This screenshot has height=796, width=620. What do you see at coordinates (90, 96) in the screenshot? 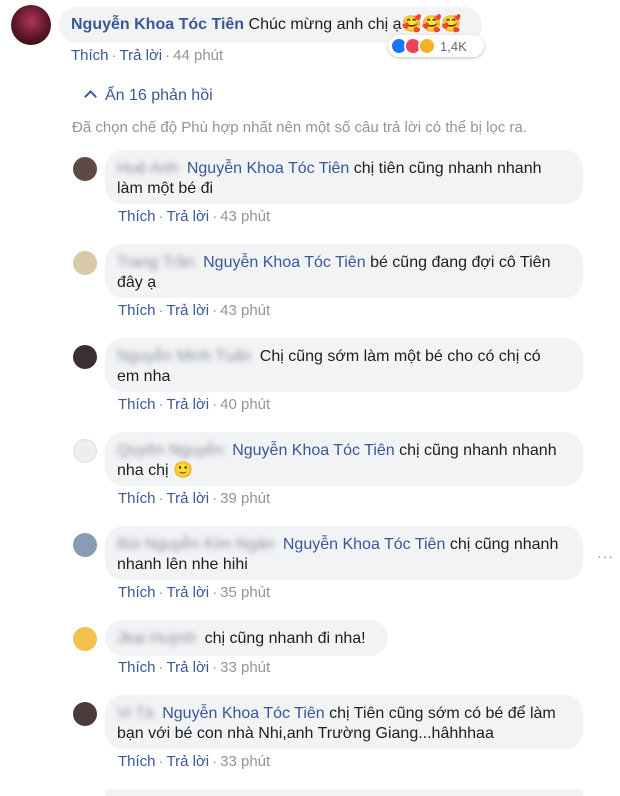
I see `chevron-up-icon` at bounding box center [90, 96].